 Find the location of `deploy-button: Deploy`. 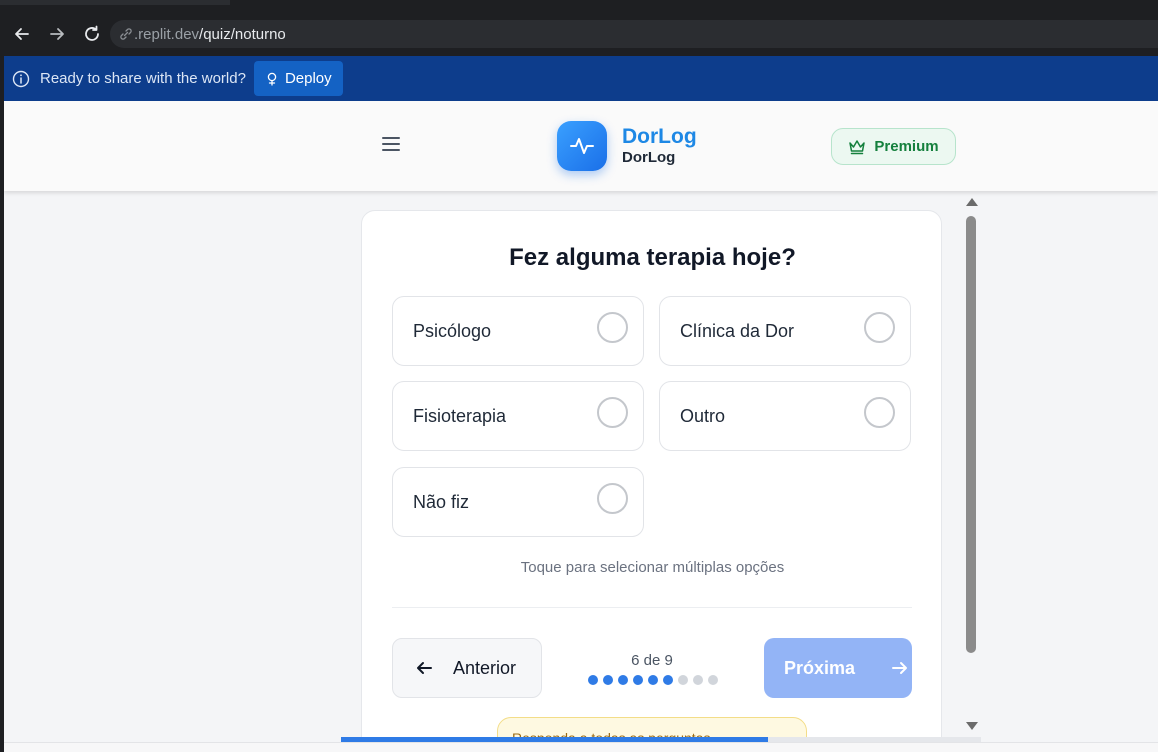

deploy-button: Deploy is located at coordinates (298, 78).